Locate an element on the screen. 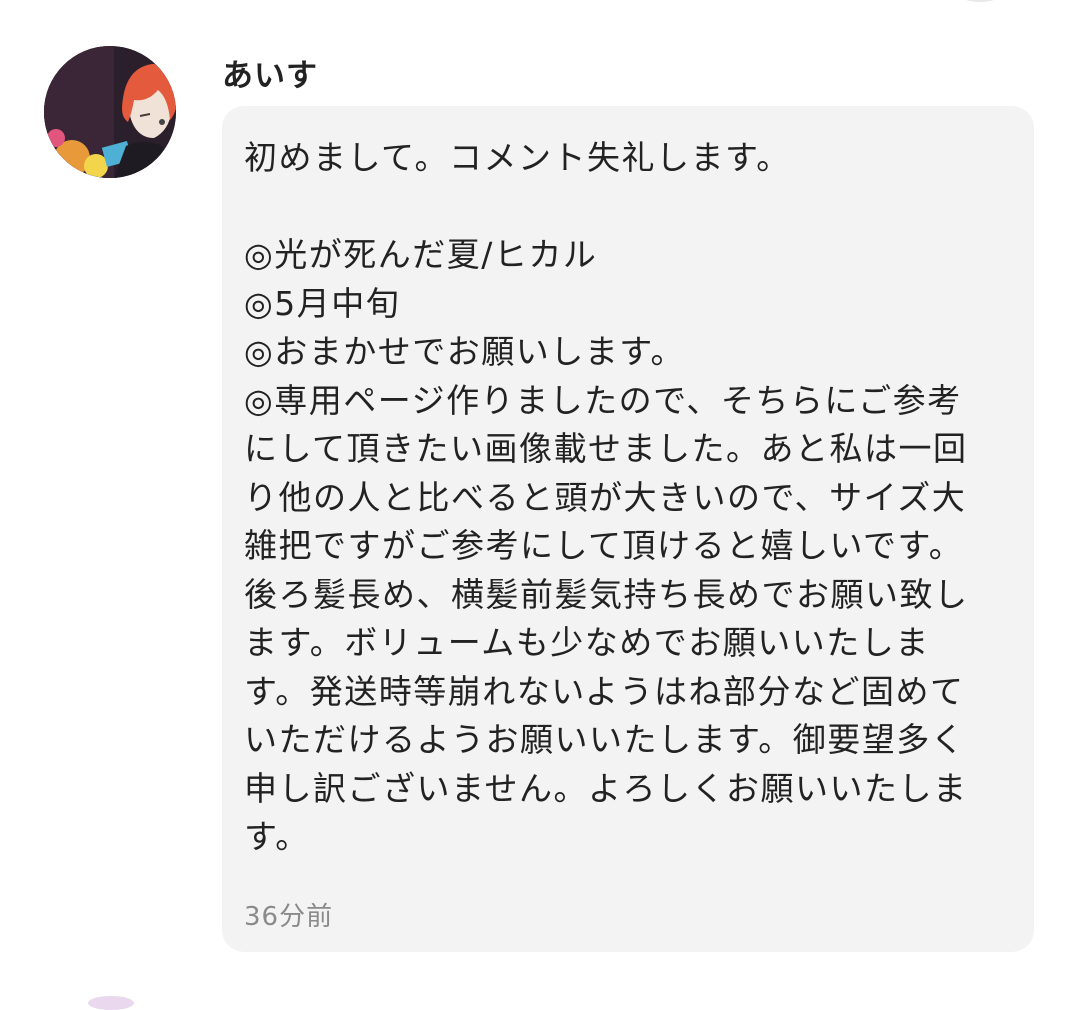 The image size is (1080, 1010). message-line: いただけるようお願いいたします。御要望多く is located at coordinates (605, 739).